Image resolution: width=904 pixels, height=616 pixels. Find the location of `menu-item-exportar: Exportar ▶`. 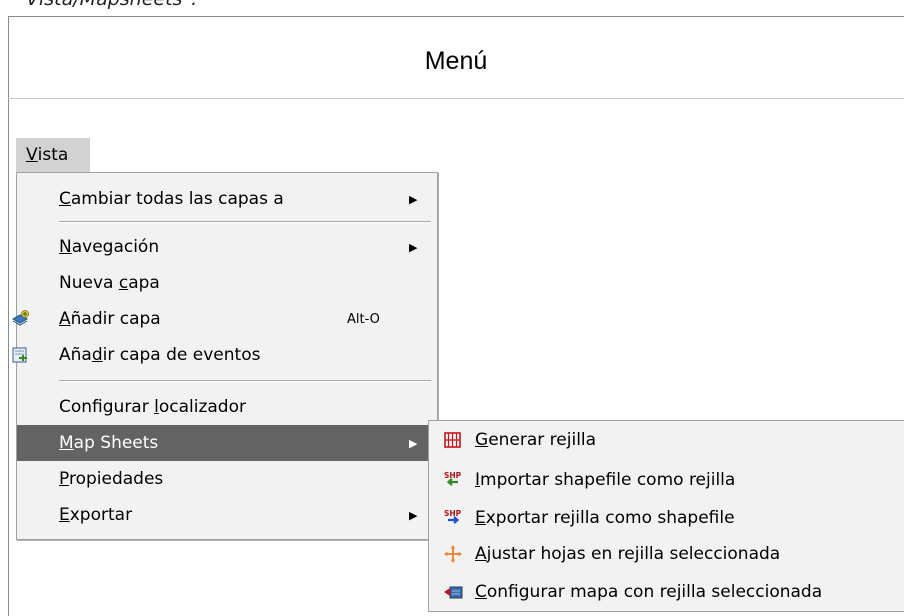

menu-item-exportar: Exportar ▶ is located at coordinates (227, 515).